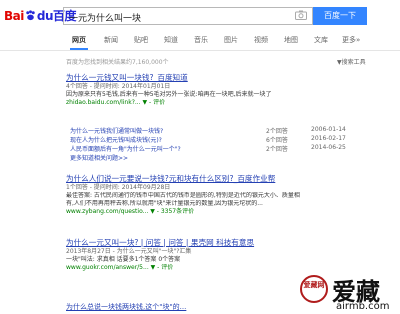  I want to click on watermark-domain: airmb.com, so click(363, 306).